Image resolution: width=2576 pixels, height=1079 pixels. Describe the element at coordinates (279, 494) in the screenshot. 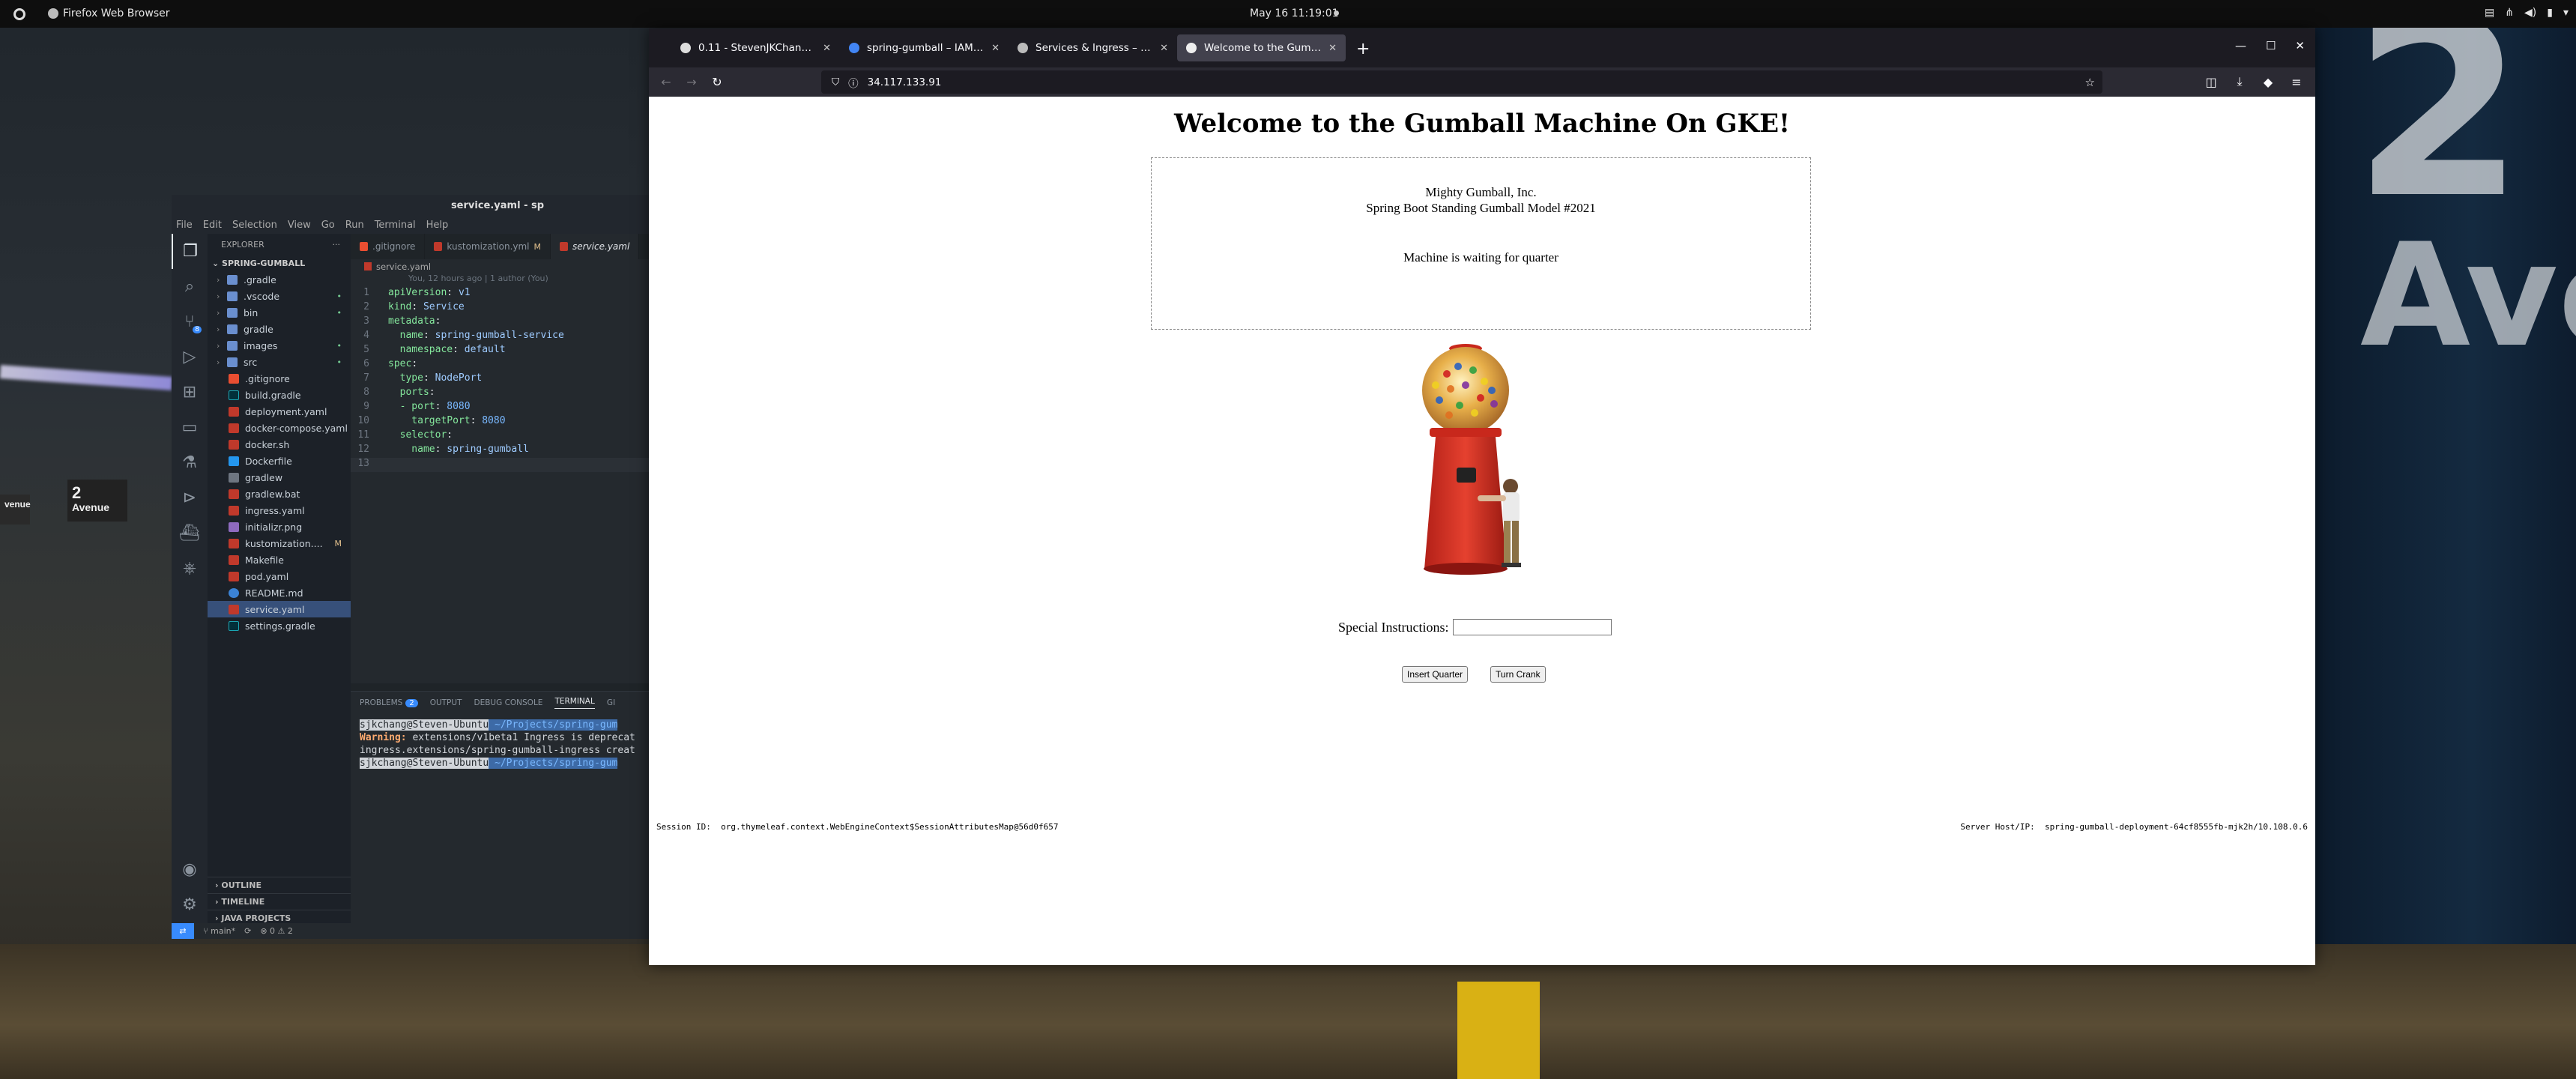

I see `tree-file: gradlew.bat` at that location.